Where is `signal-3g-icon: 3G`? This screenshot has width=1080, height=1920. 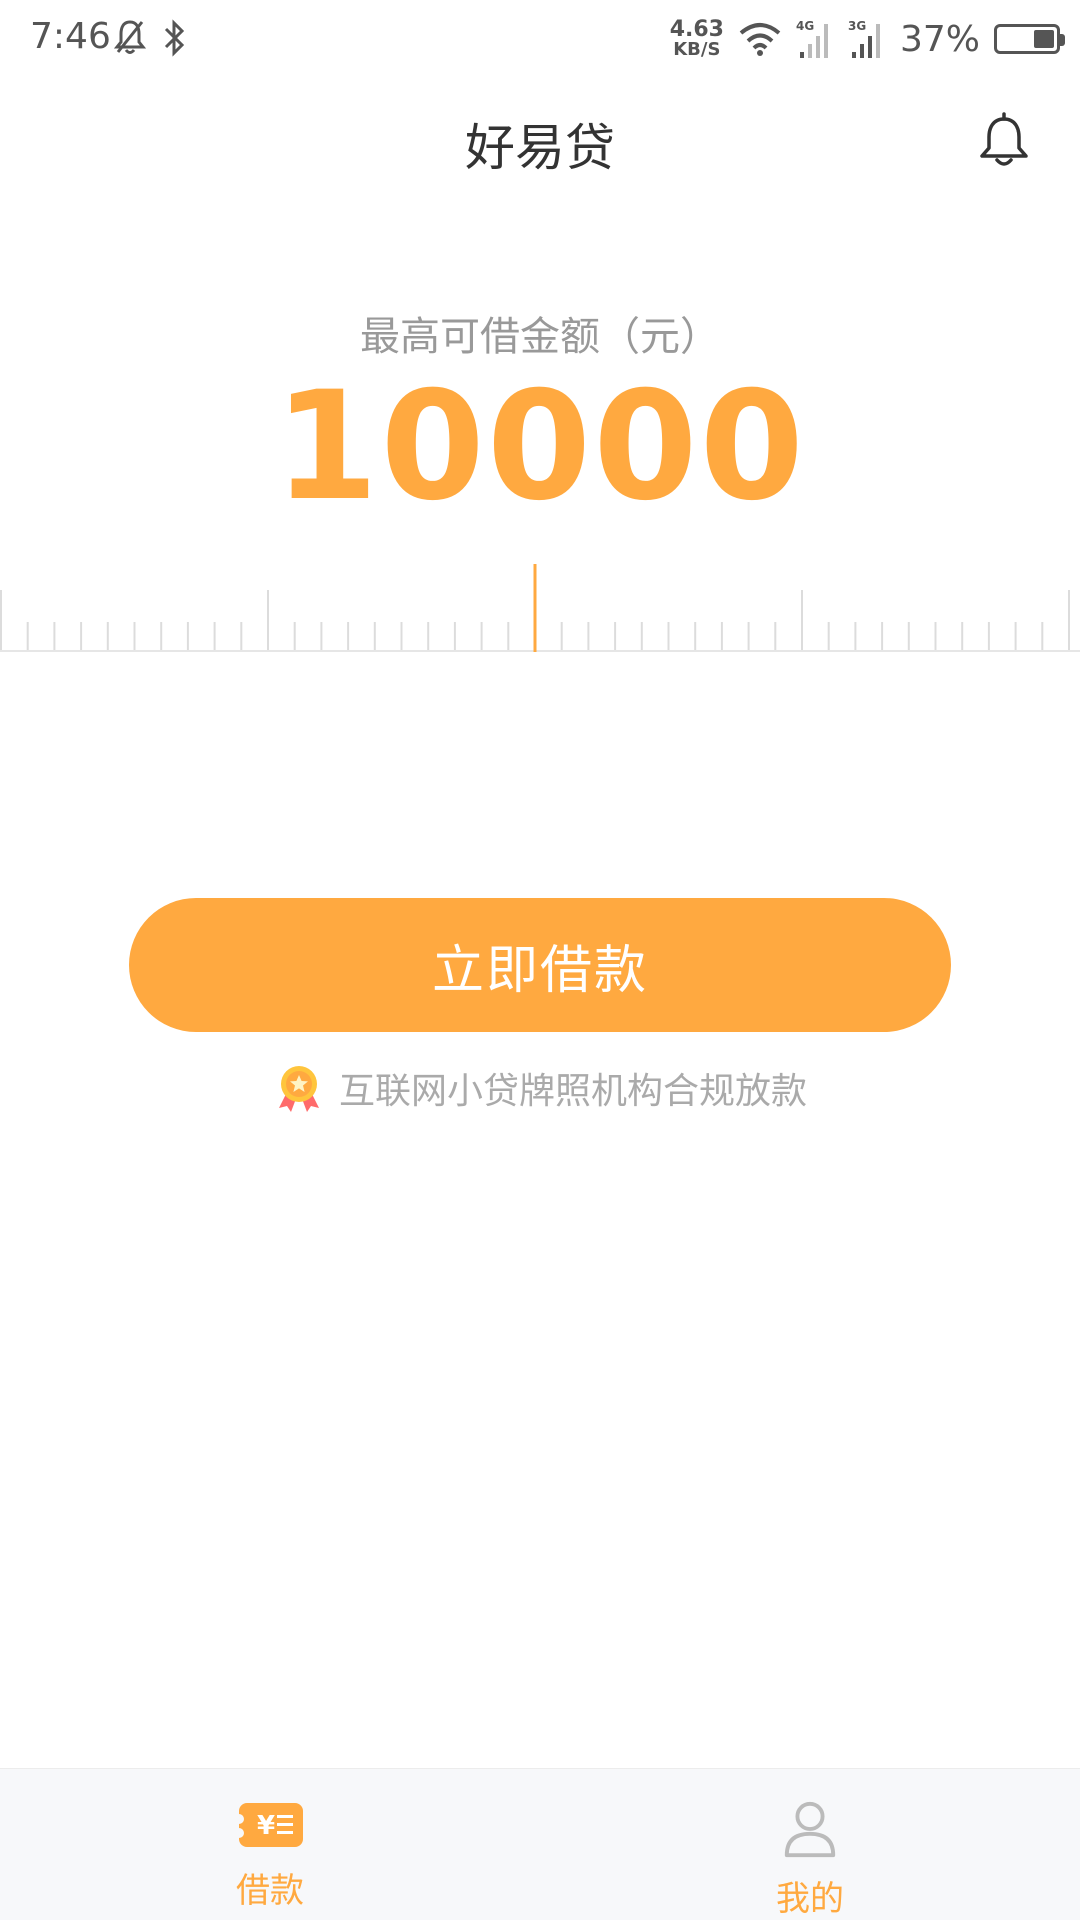 signal-3g-icon: 3G is located at coordinates (864, 38).